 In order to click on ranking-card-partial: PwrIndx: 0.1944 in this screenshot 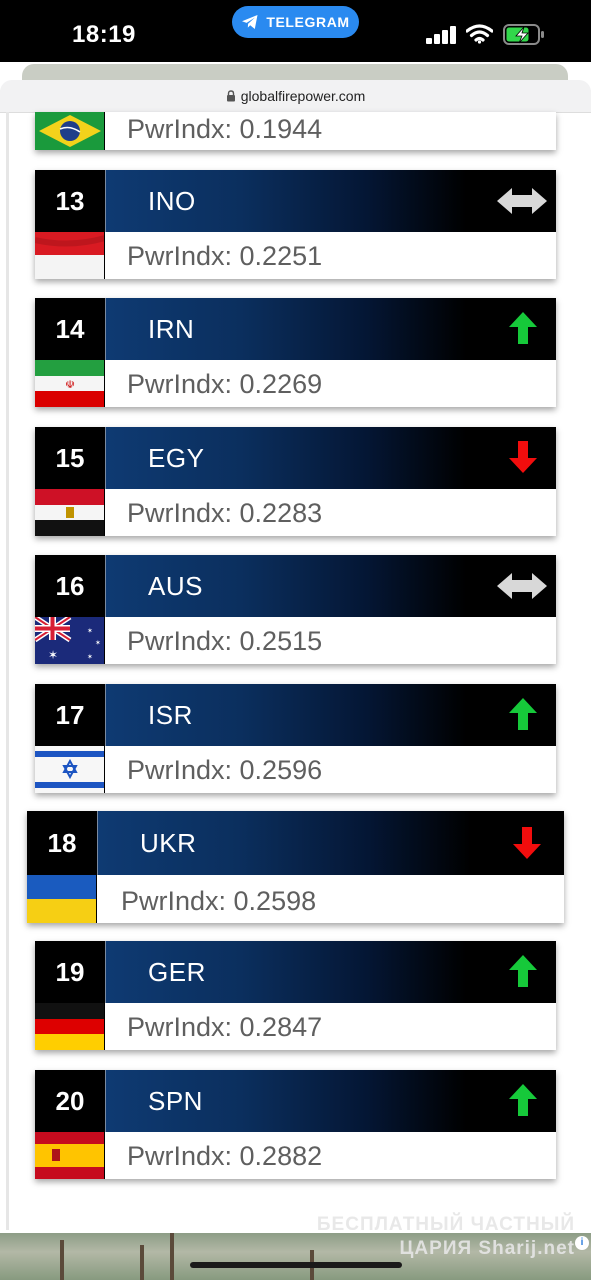, I will do `click(295, 131)`.